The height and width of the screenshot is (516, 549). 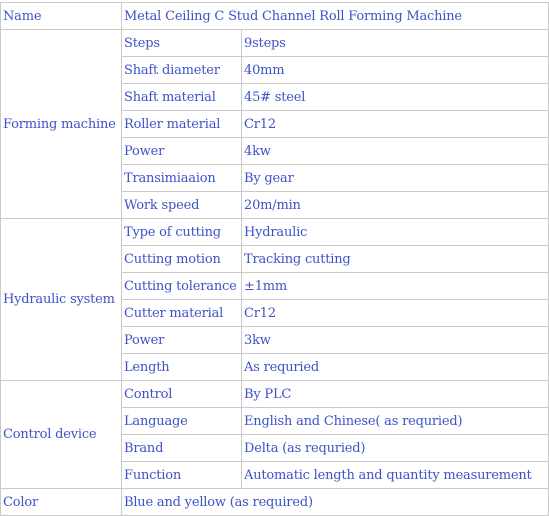 What do you see at coordinates (395, 97) in the screenshot?
I see `spec-value: 45# steel` at bounding box center [395, 97].